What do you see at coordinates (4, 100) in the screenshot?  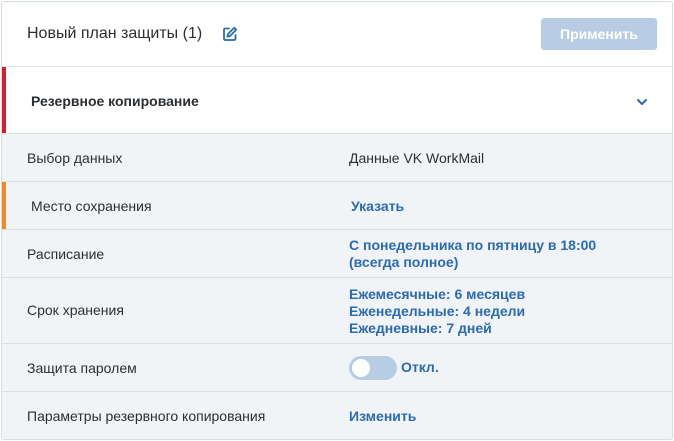 I see `section-marker` at bounding box center [4, 100].